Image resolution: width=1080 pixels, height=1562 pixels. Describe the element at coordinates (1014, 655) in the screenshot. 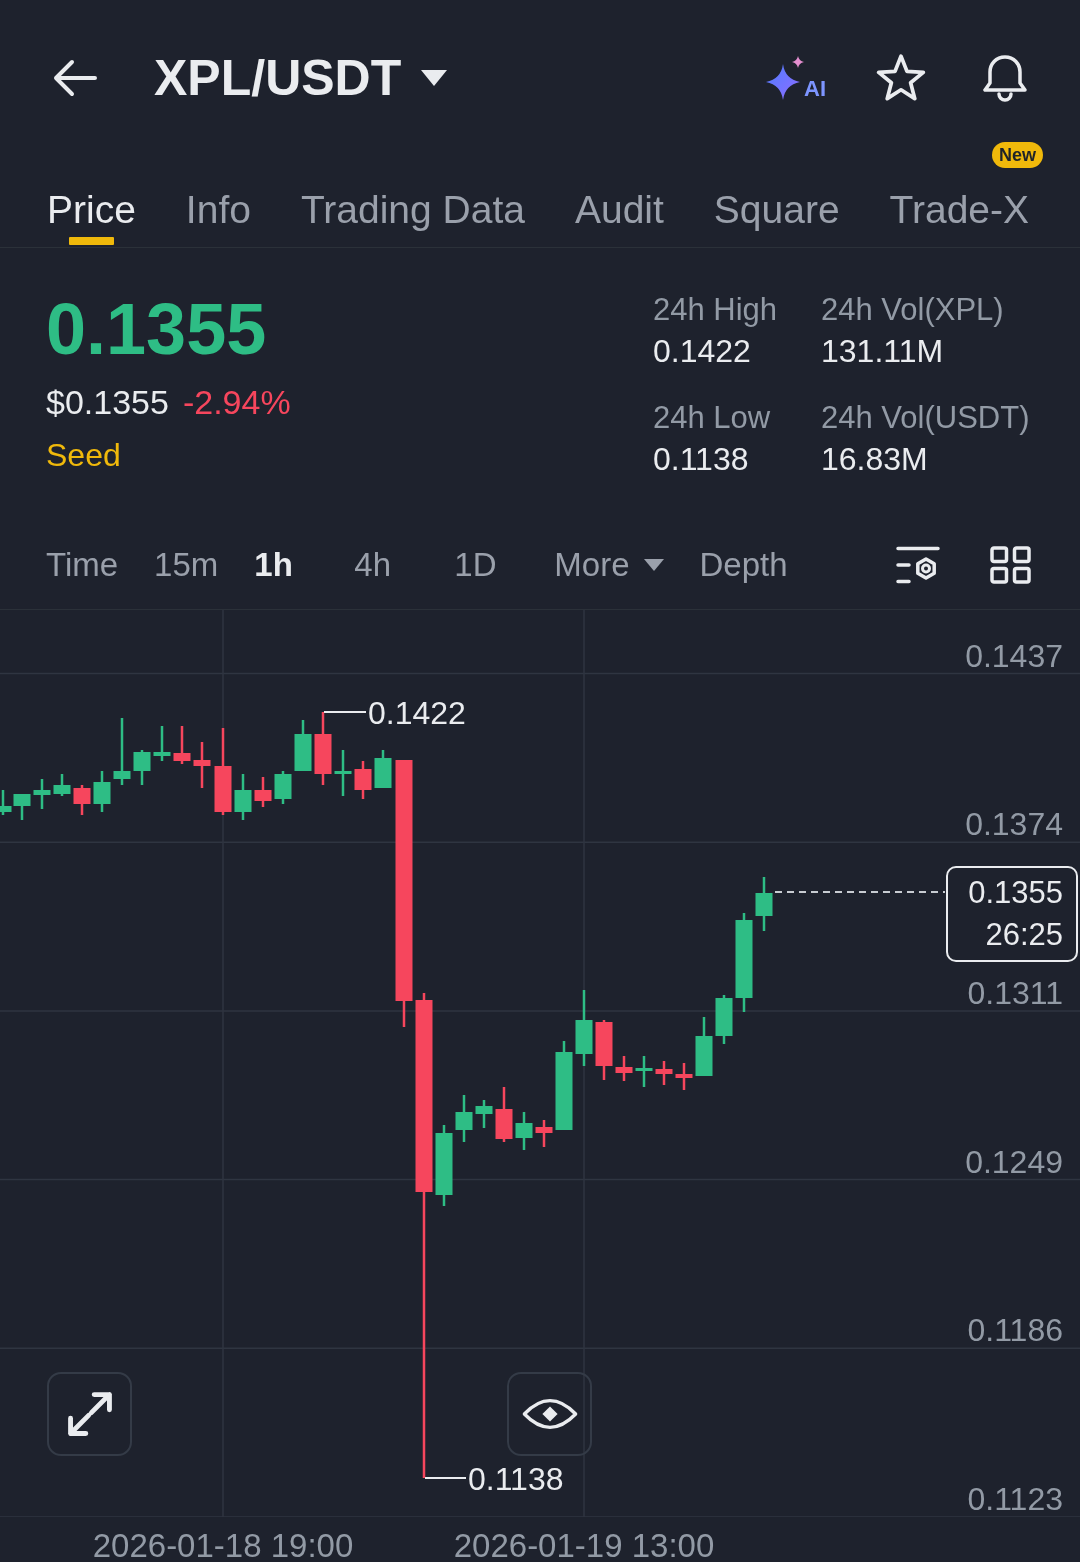

I see `price-axis-label: 0.1437` at that location.